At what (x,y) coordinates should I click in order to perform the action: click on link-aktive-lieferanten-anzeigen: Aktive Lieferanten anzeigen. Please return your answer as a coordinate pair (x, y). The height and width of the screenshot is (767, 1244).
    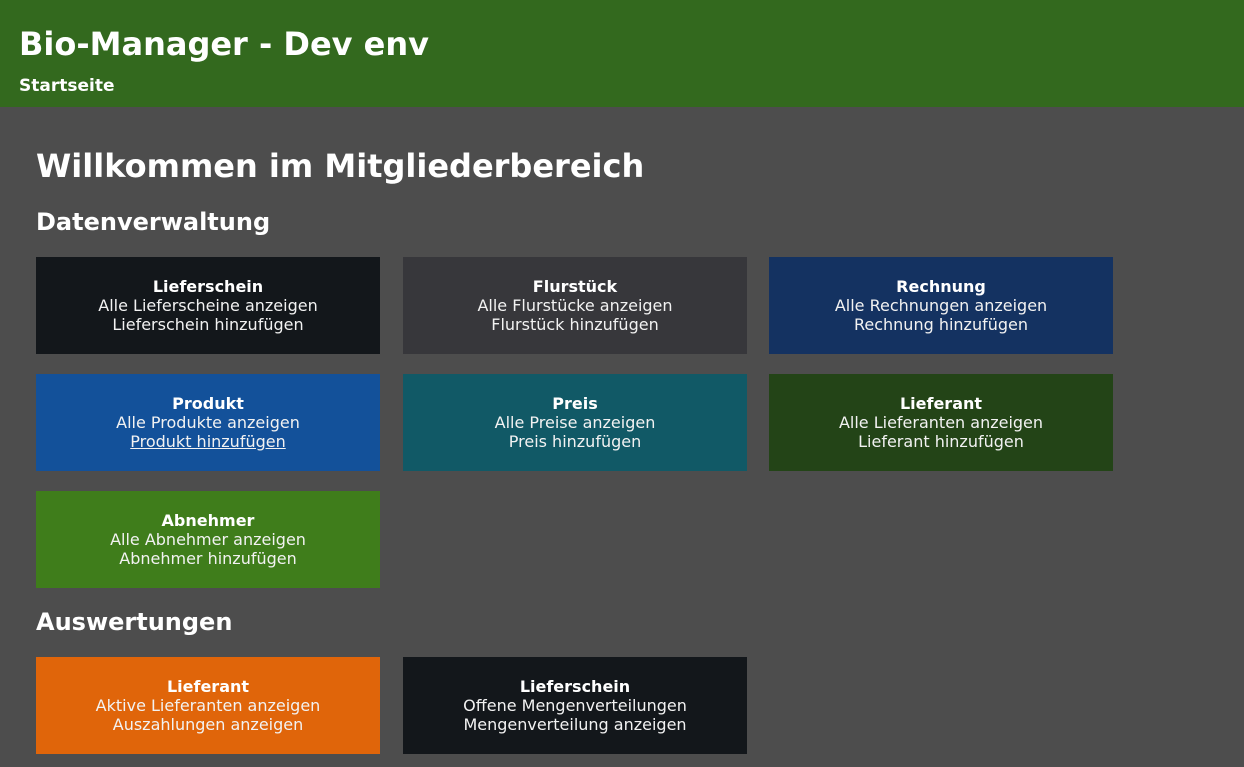
    Looking at the image, I should click on (208, 705).